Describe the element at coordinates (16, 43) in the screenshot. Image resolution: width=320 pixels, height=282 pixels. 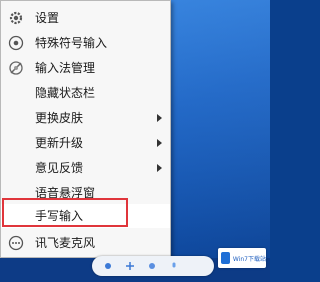
I see `special-symbol-icon` at that location.